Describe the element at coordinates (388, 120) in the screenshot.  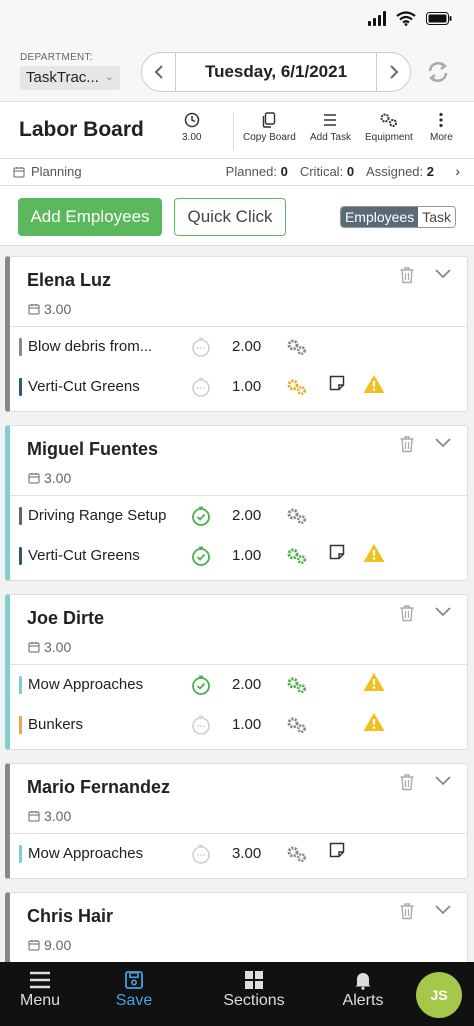
I see `gears-icon` at that location.